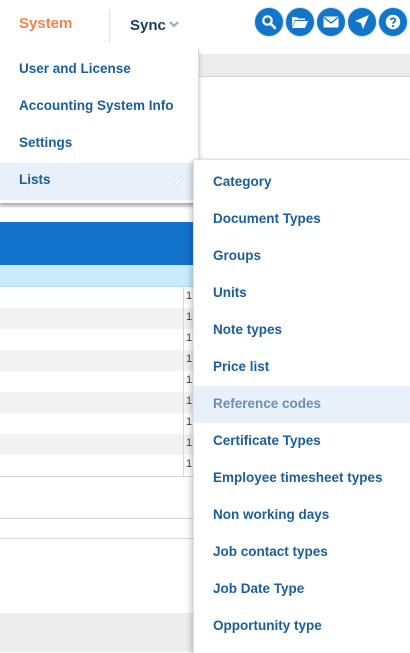 Image resolution: width=410 pixels, height=653 pixels. Describe the element at coordinates (237, 255) in the screenshot. I see `submenu-item-label: Groups` at that location.